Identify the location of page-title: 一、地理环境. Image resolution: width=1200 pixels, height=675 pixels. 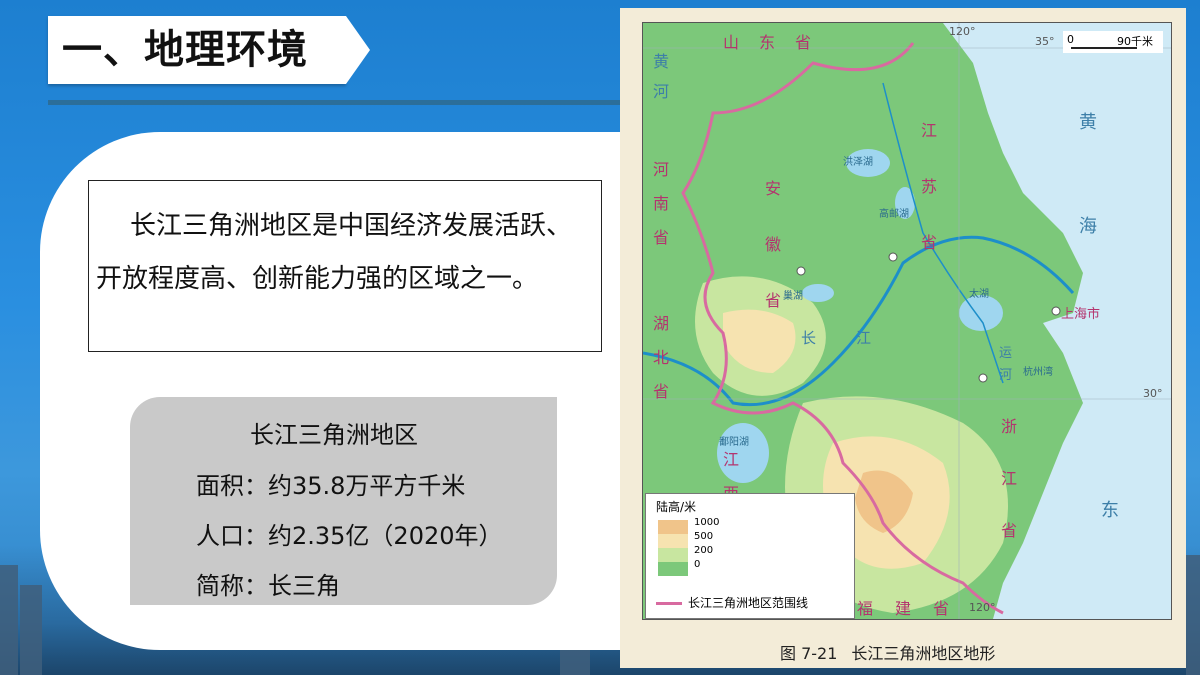
(185, 50).